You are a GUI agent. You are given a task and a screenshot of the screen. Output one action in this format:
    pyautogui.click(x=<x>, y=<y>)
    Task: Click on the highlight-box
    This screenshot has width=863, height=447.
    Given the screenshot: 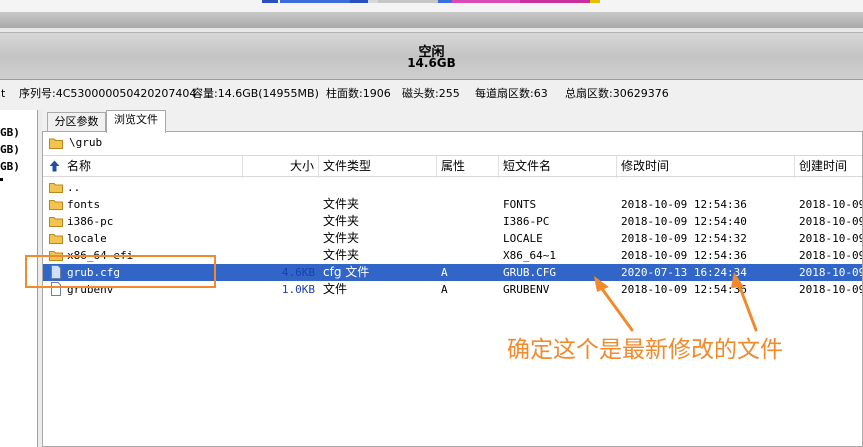 What is the action you would take?
    pyautogui.click(x=120, y=271)
    